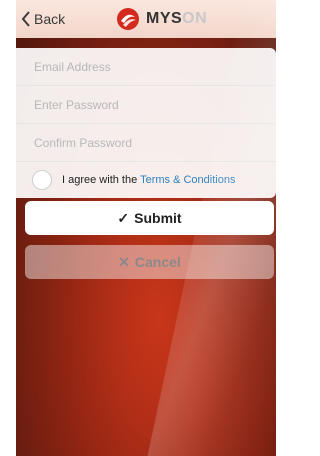 This screenshot has height=456, width=320. Describe the element at coordinates (157, 262) in the screenshot. I see `cancel-label: Cancel` at that location.